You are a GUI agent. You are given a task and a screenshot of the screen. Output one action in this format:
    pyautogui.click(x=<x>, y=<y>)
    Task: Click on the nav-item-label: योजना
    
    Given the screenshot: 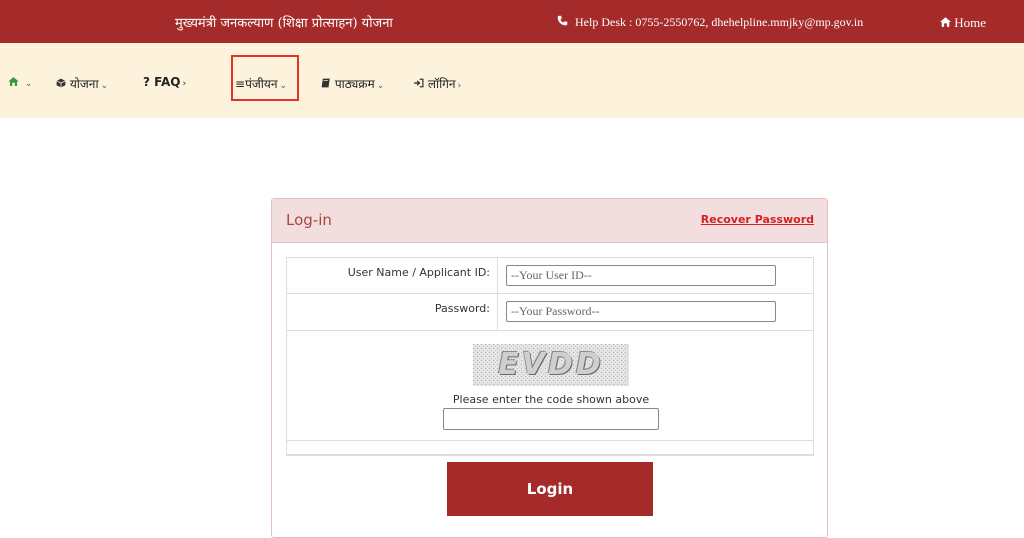 What is the action you would take?
    pyautogui.click(x=84, y=84)
    